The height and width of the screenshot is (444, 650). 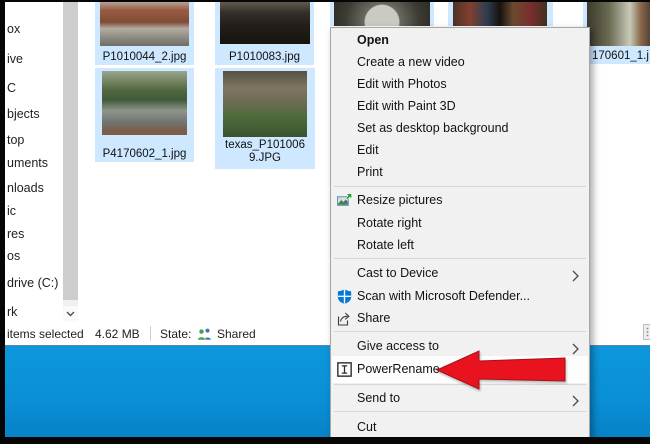 What do you see at coordinates (389, 223) in the screenshot?
I see `menu-item-label: Rotate right` at bounding box center [389, 223].